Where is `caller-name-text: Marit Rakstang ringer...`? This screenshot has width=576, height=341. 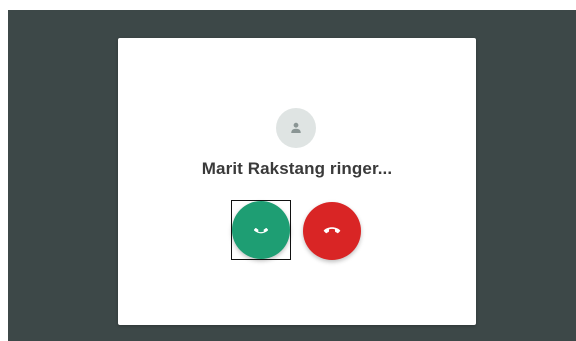 caller-name-text: Marit Rakstang ringer... is located at coordinates (297, 168).